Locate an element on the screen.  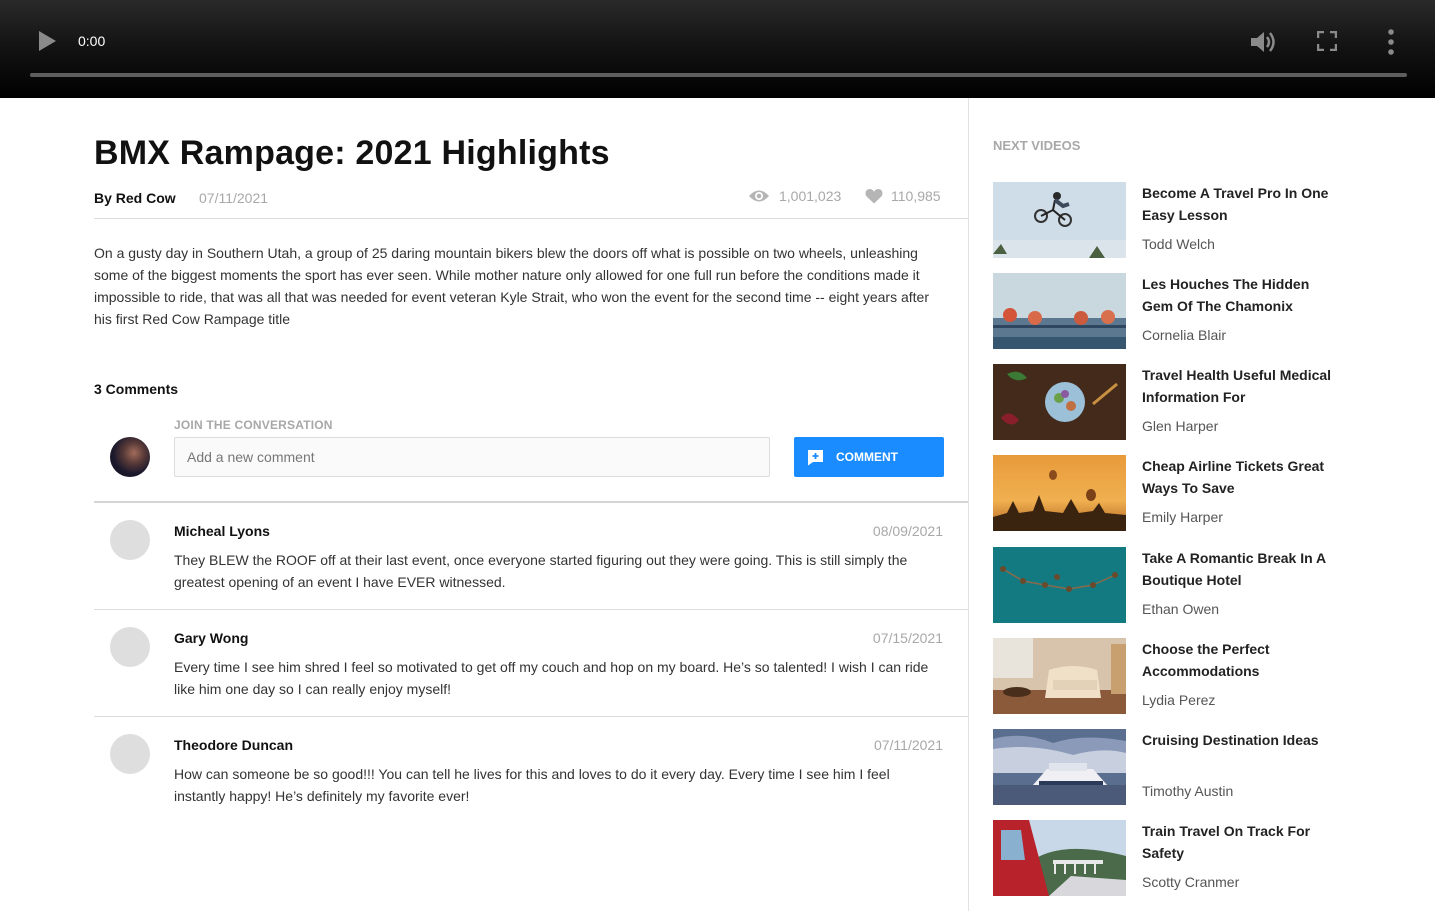
eye-icon is located at coordinates (759, 196).